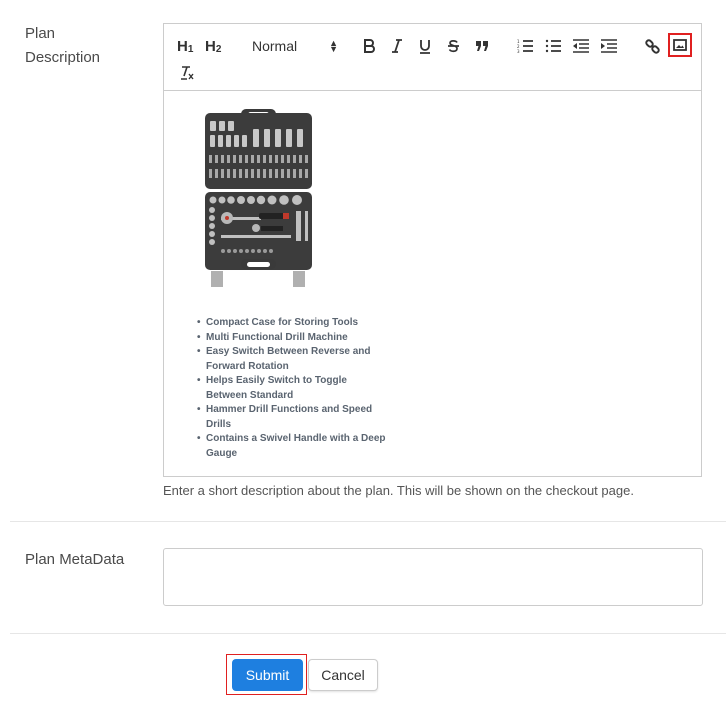 The image size is (726, 716). What do you see at coordinates (292, 338) in the screenshot?
I see `feature-item: Multi Functional Drill Machine` at bounding box center [292, 338].